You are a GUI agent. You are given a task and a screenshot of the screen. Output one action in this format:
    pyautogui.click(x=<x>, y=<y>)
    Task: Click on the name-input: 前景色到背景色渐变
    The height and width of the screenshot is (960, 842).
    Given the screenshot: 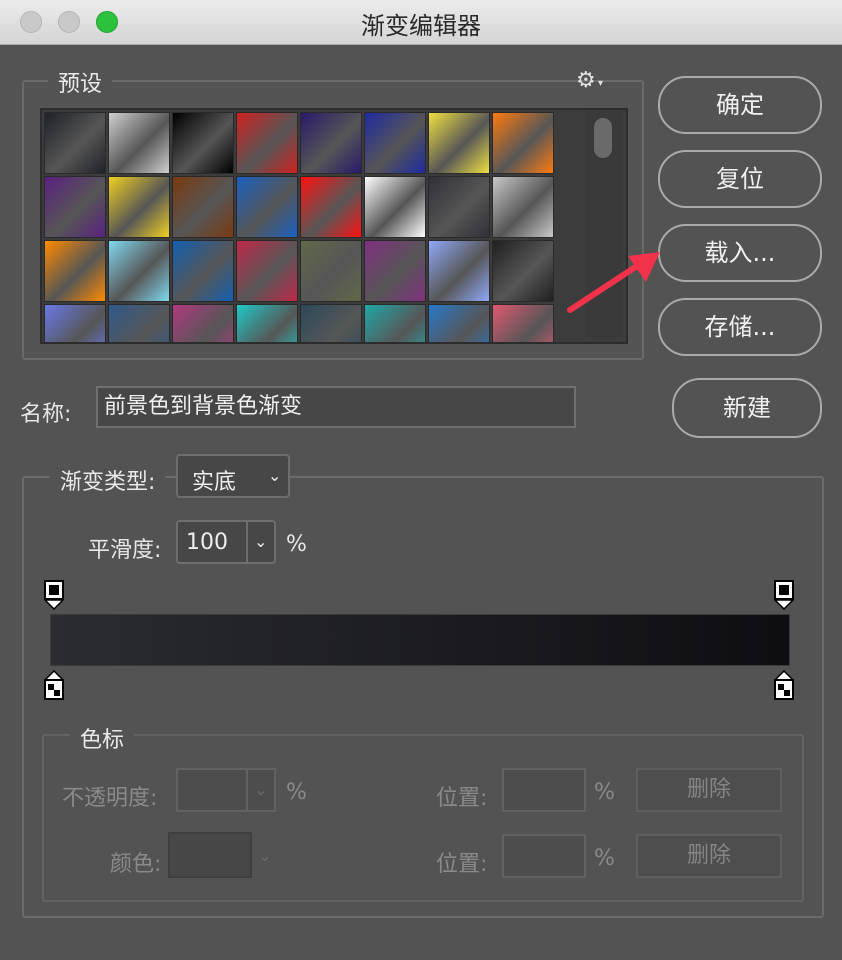 What is the action you would take?
    pyautogui.click(x=336, y=407)
    